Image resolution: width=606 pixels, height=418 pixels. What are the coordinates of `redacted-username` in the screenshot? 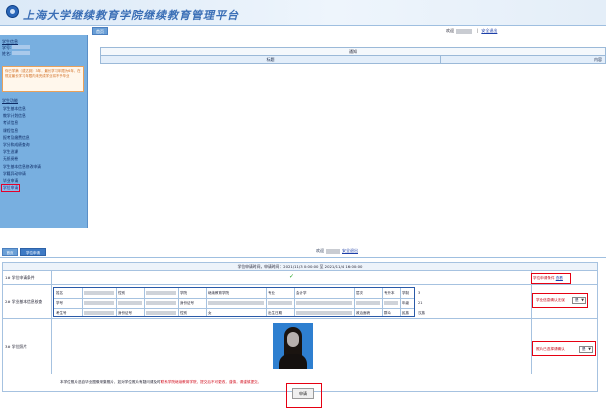 It's located at (464, 31).